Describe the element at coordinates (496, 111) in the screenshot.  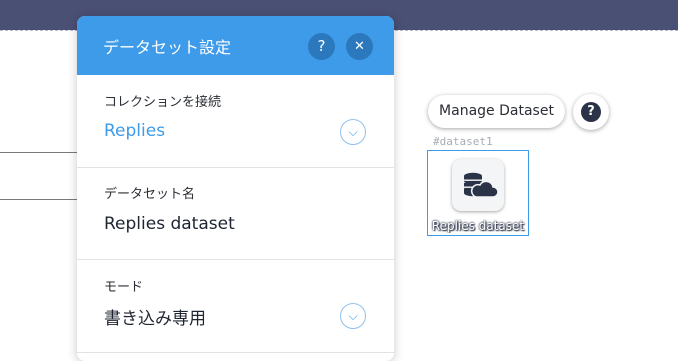
I see `manage-dataset-button: Manage Dataset` at that location.